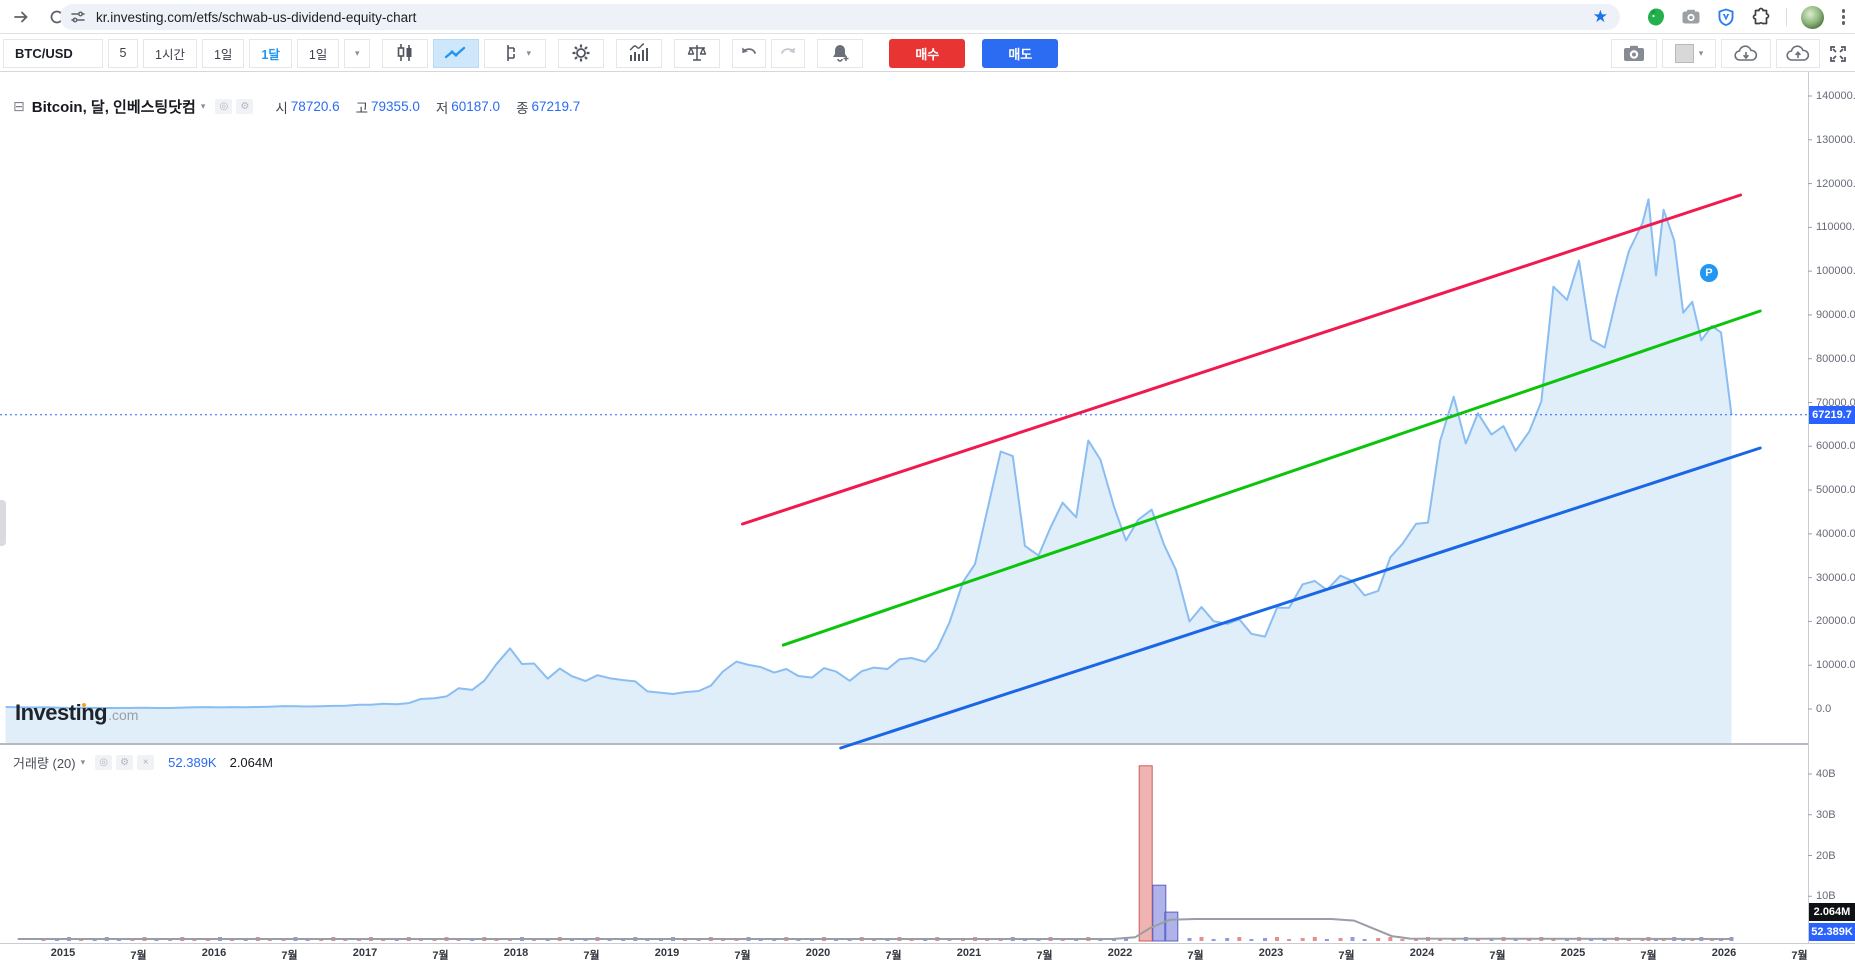  What do you see at coordinates (19, 106) in the screenshot?
I see `collapse-icon: ⊟` at bounding box center [19, 106].